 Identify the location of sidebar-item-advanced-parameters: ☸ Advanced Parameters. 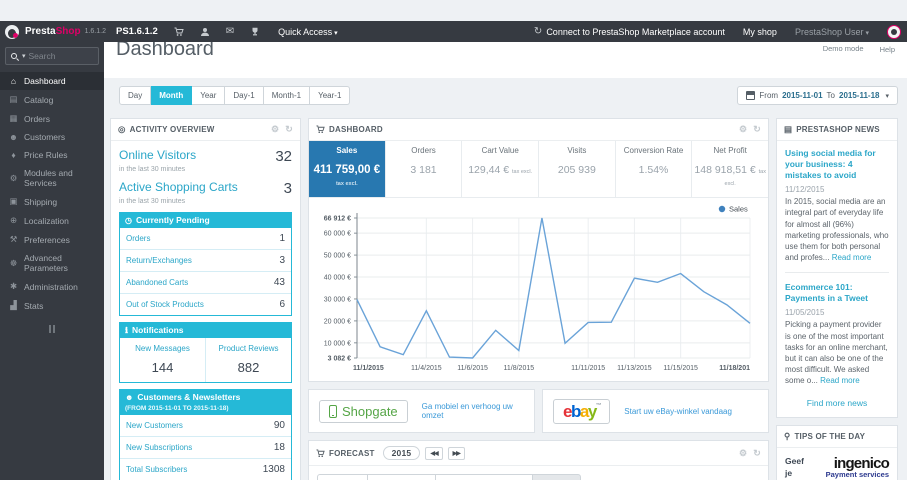
(52, 263).